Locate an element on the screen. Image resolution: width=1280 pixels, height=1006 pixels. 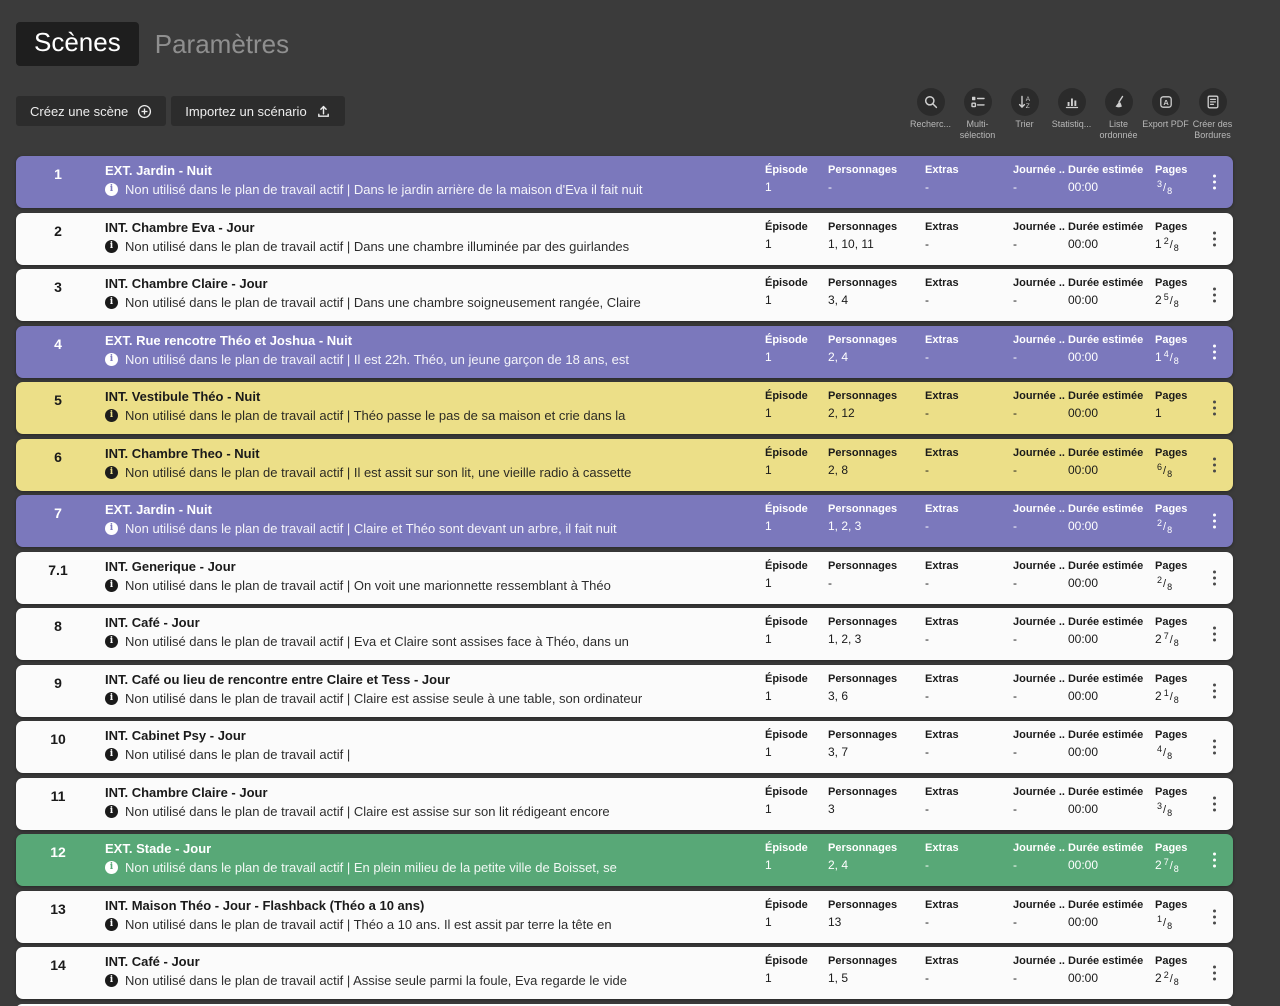
toolbar-sort: AZ Trier is located at coordinates (1024, 109).